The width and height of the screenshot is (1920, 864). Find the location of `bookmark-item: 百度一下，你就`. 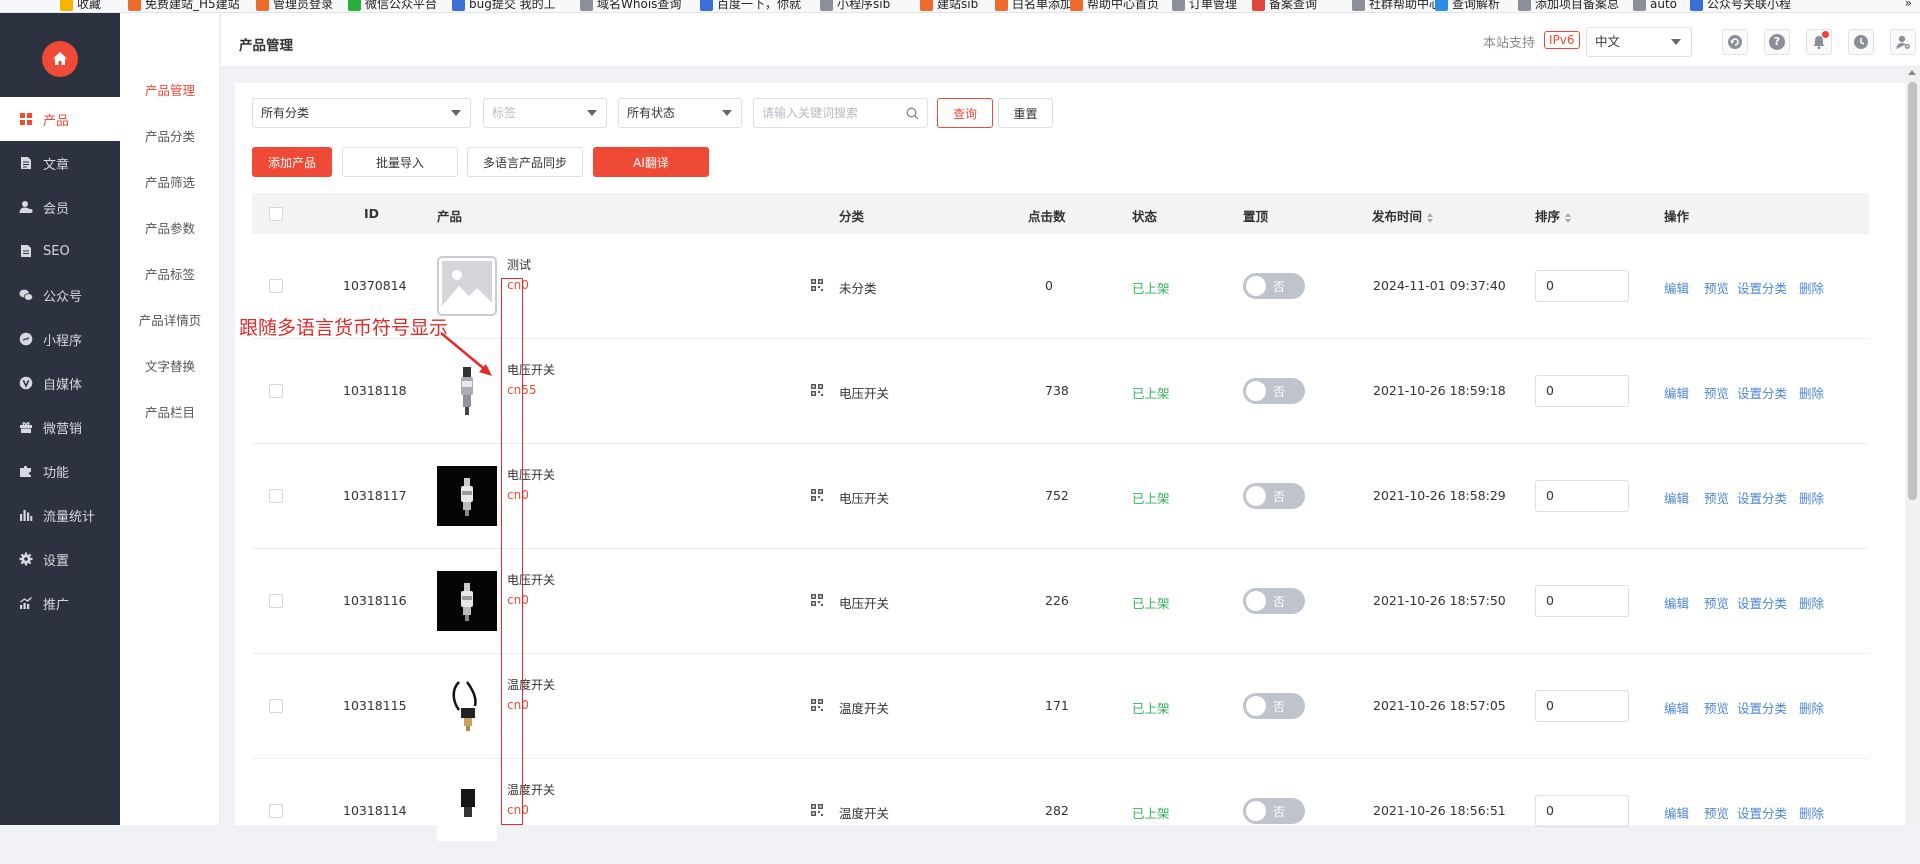

bookmark-item: 百度一下，你就 is located at coordinates (750, 5).